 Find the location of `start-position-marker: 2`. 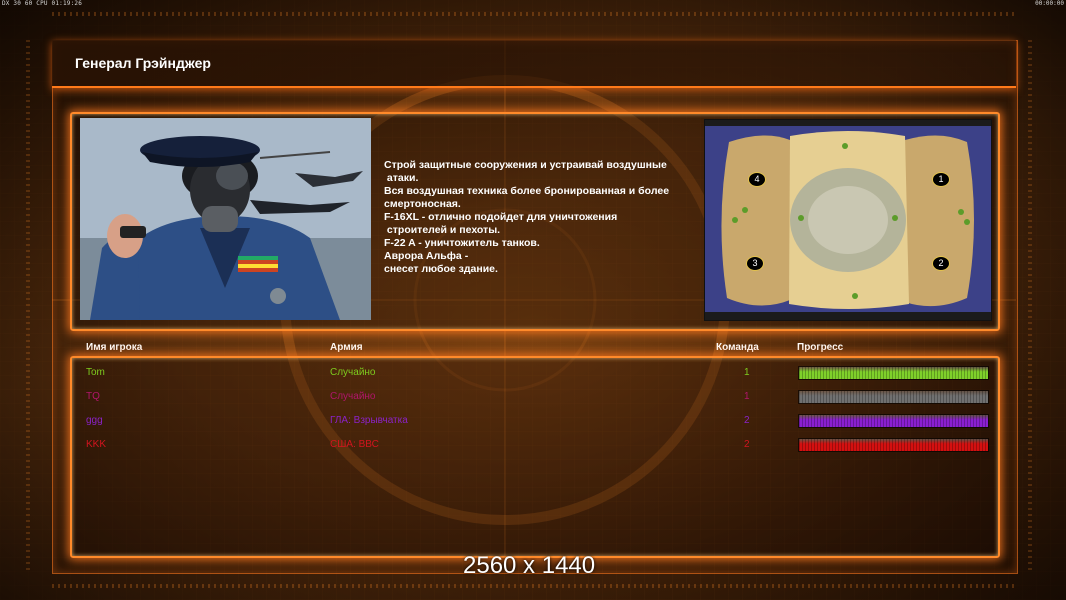

start-position-marker: 2 is located at coordinates (941, 263).